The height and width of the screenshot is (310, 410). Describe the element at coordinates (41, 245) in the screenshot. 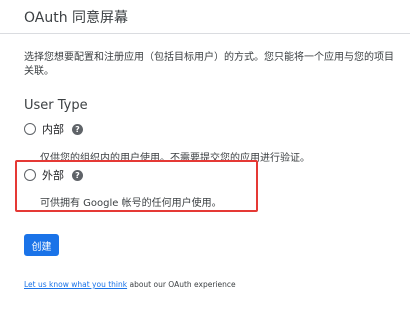

I see `create-button: 创建` at that location.